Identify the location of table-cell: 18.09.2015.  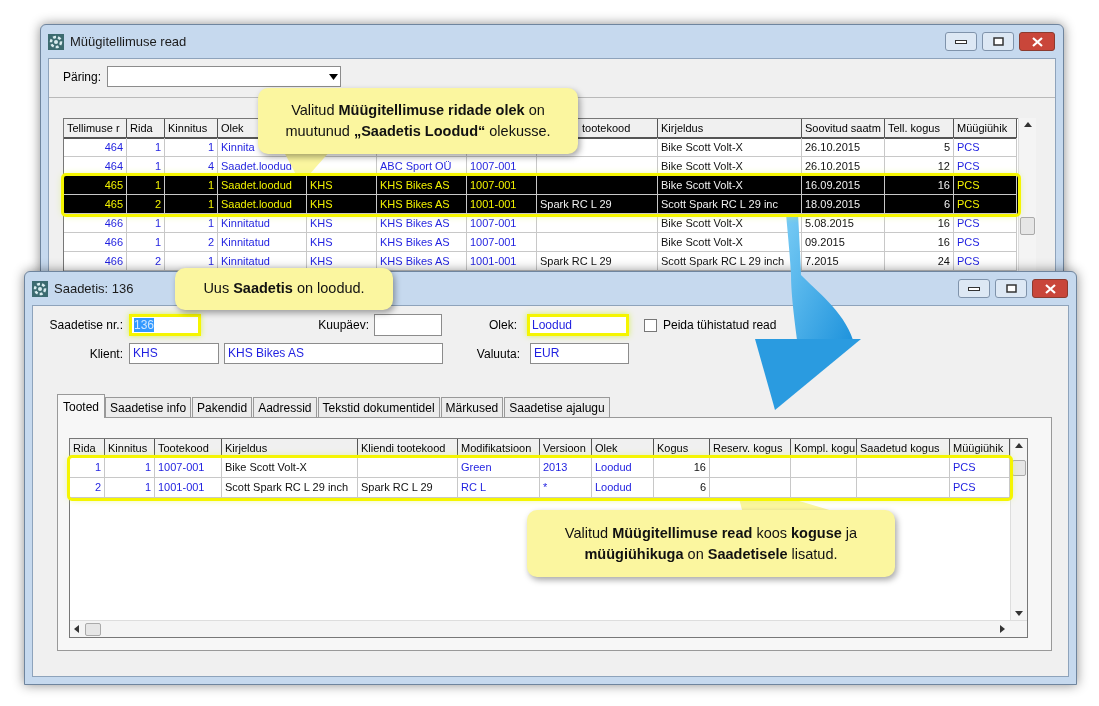
(833, 204).